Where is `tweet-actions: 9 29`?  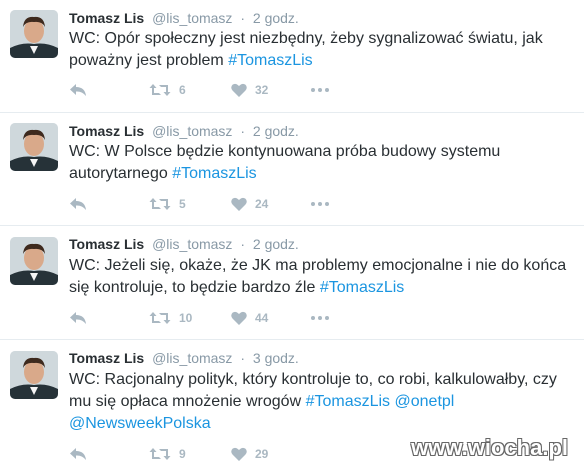 tweet-actions: 9 29 is located at coordinates (190, 454).